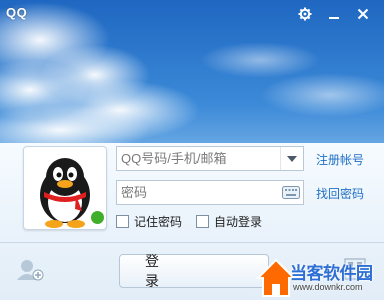 Image resolution: width=384 pixels, height=300 pixels. Describe the element at coordinates (291, 192) in the screenshot. I see `soft-keyboard-icon` at that location.